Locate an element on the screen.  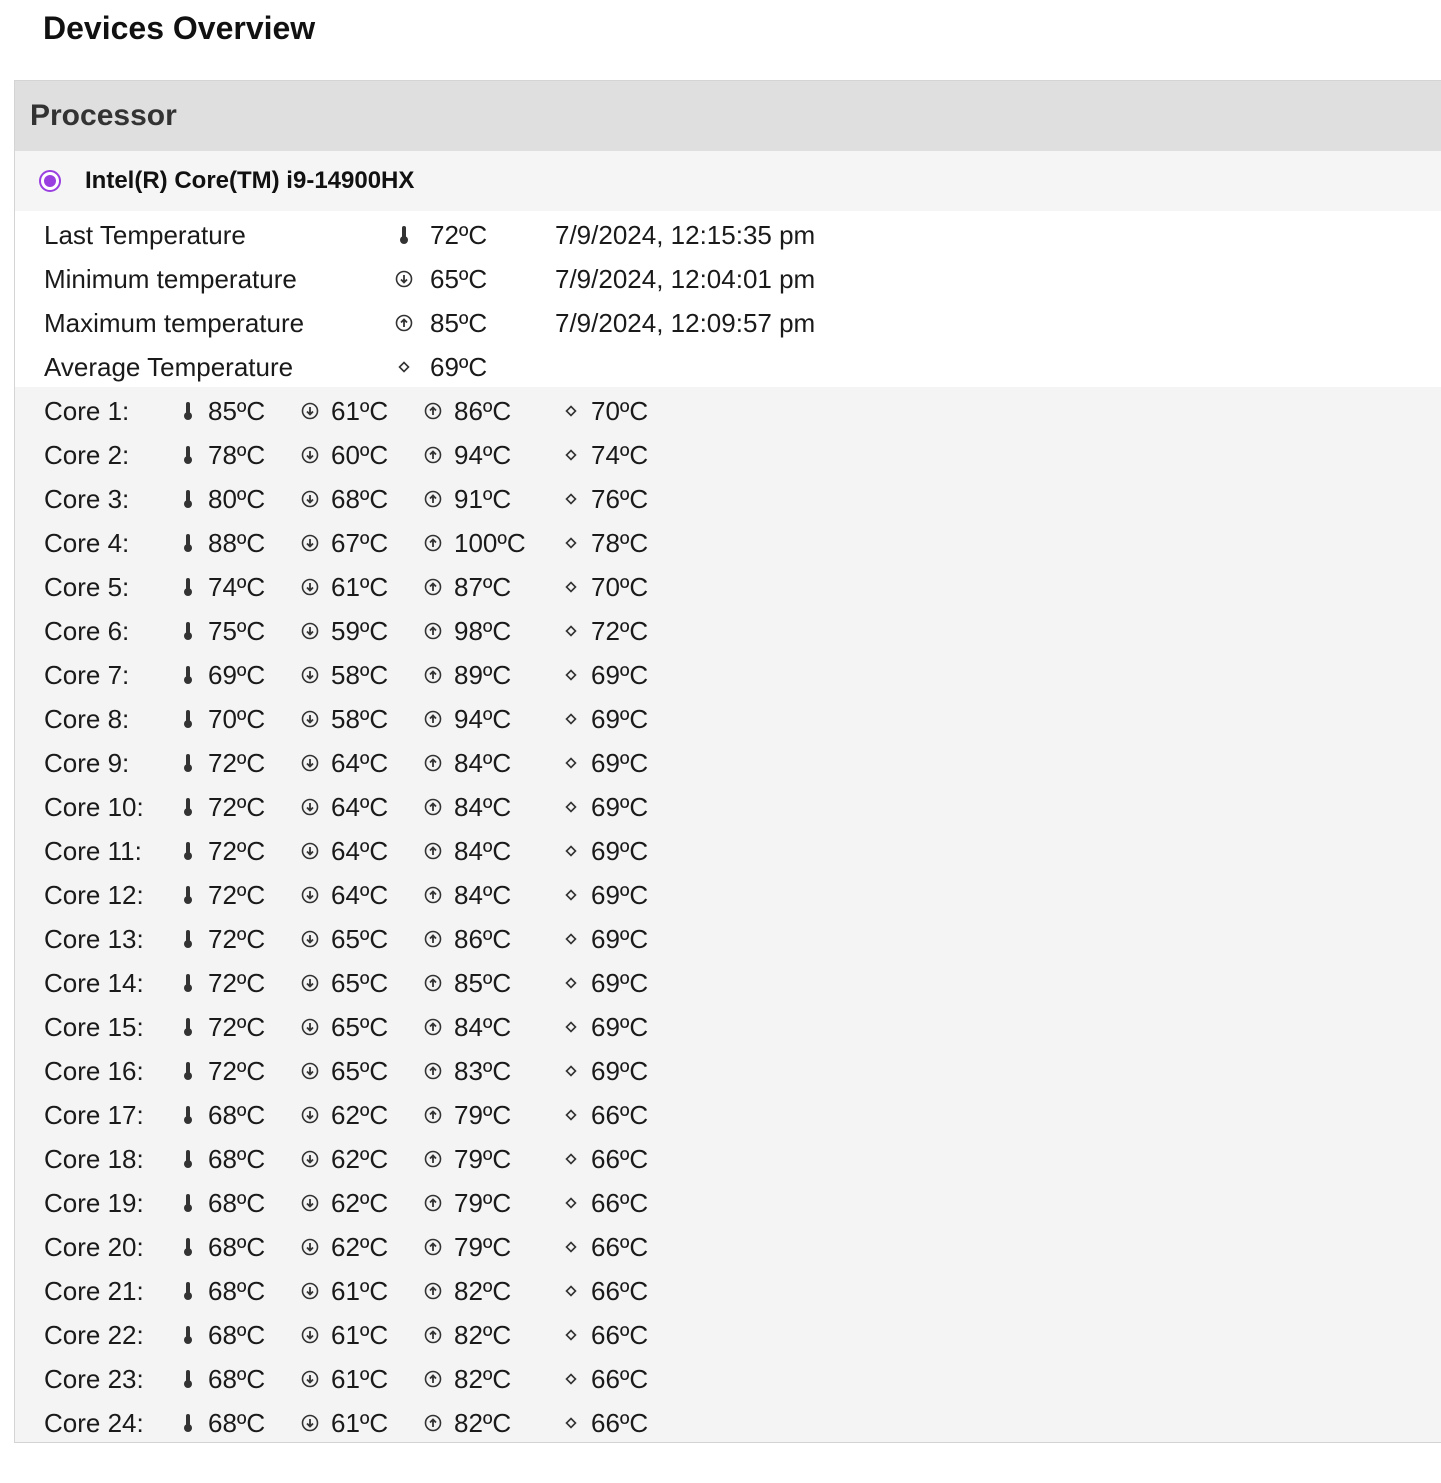
core-min-temp: 60ºC is located at coordinates (360, 454).